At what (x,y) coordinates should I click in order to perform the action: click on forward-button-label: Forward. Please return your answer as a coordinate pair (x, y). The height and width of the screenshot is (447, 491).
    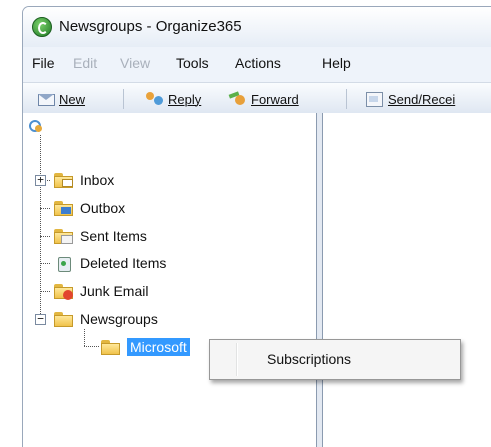
    Looking at the image, I should click on (275, 99).